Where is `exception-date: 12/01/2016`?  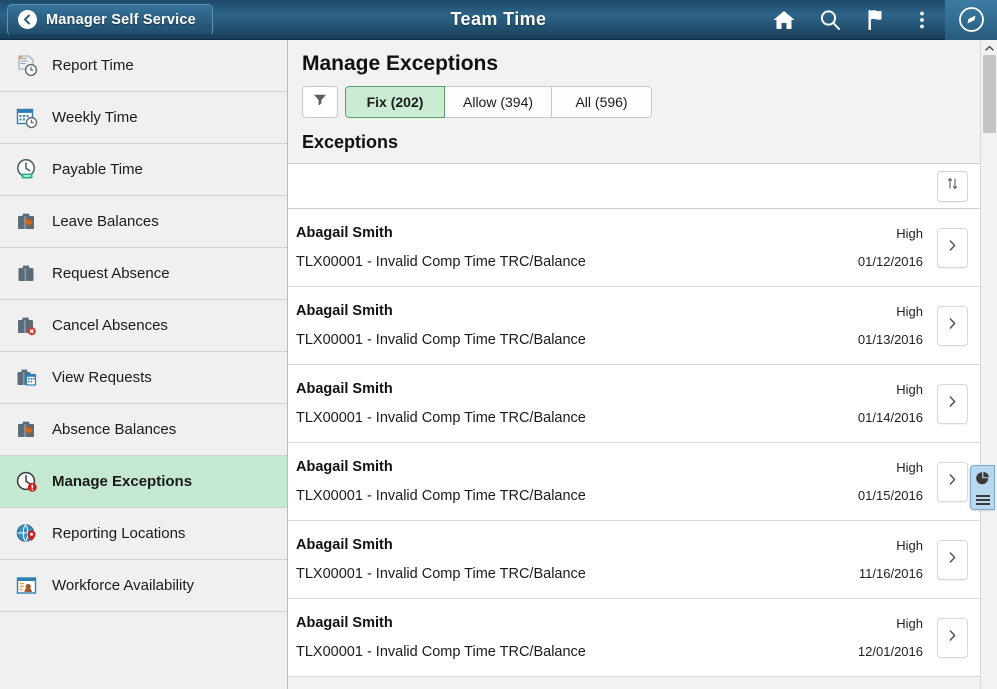 exception-date: 12/01/2016 is located at coordinates (890, 651).